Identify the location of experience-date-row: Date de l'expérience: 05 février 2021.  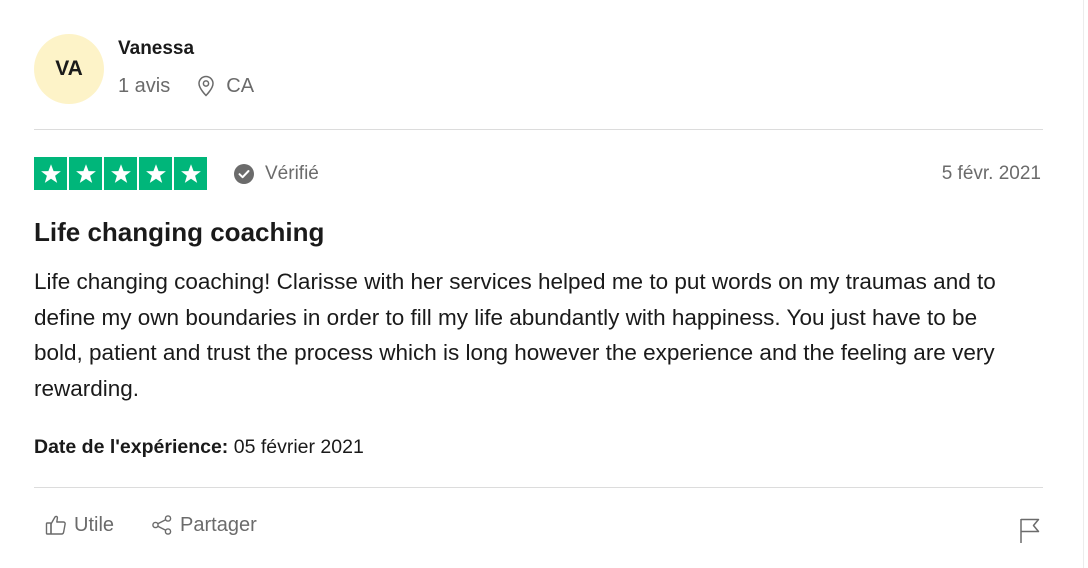
(199, 447).